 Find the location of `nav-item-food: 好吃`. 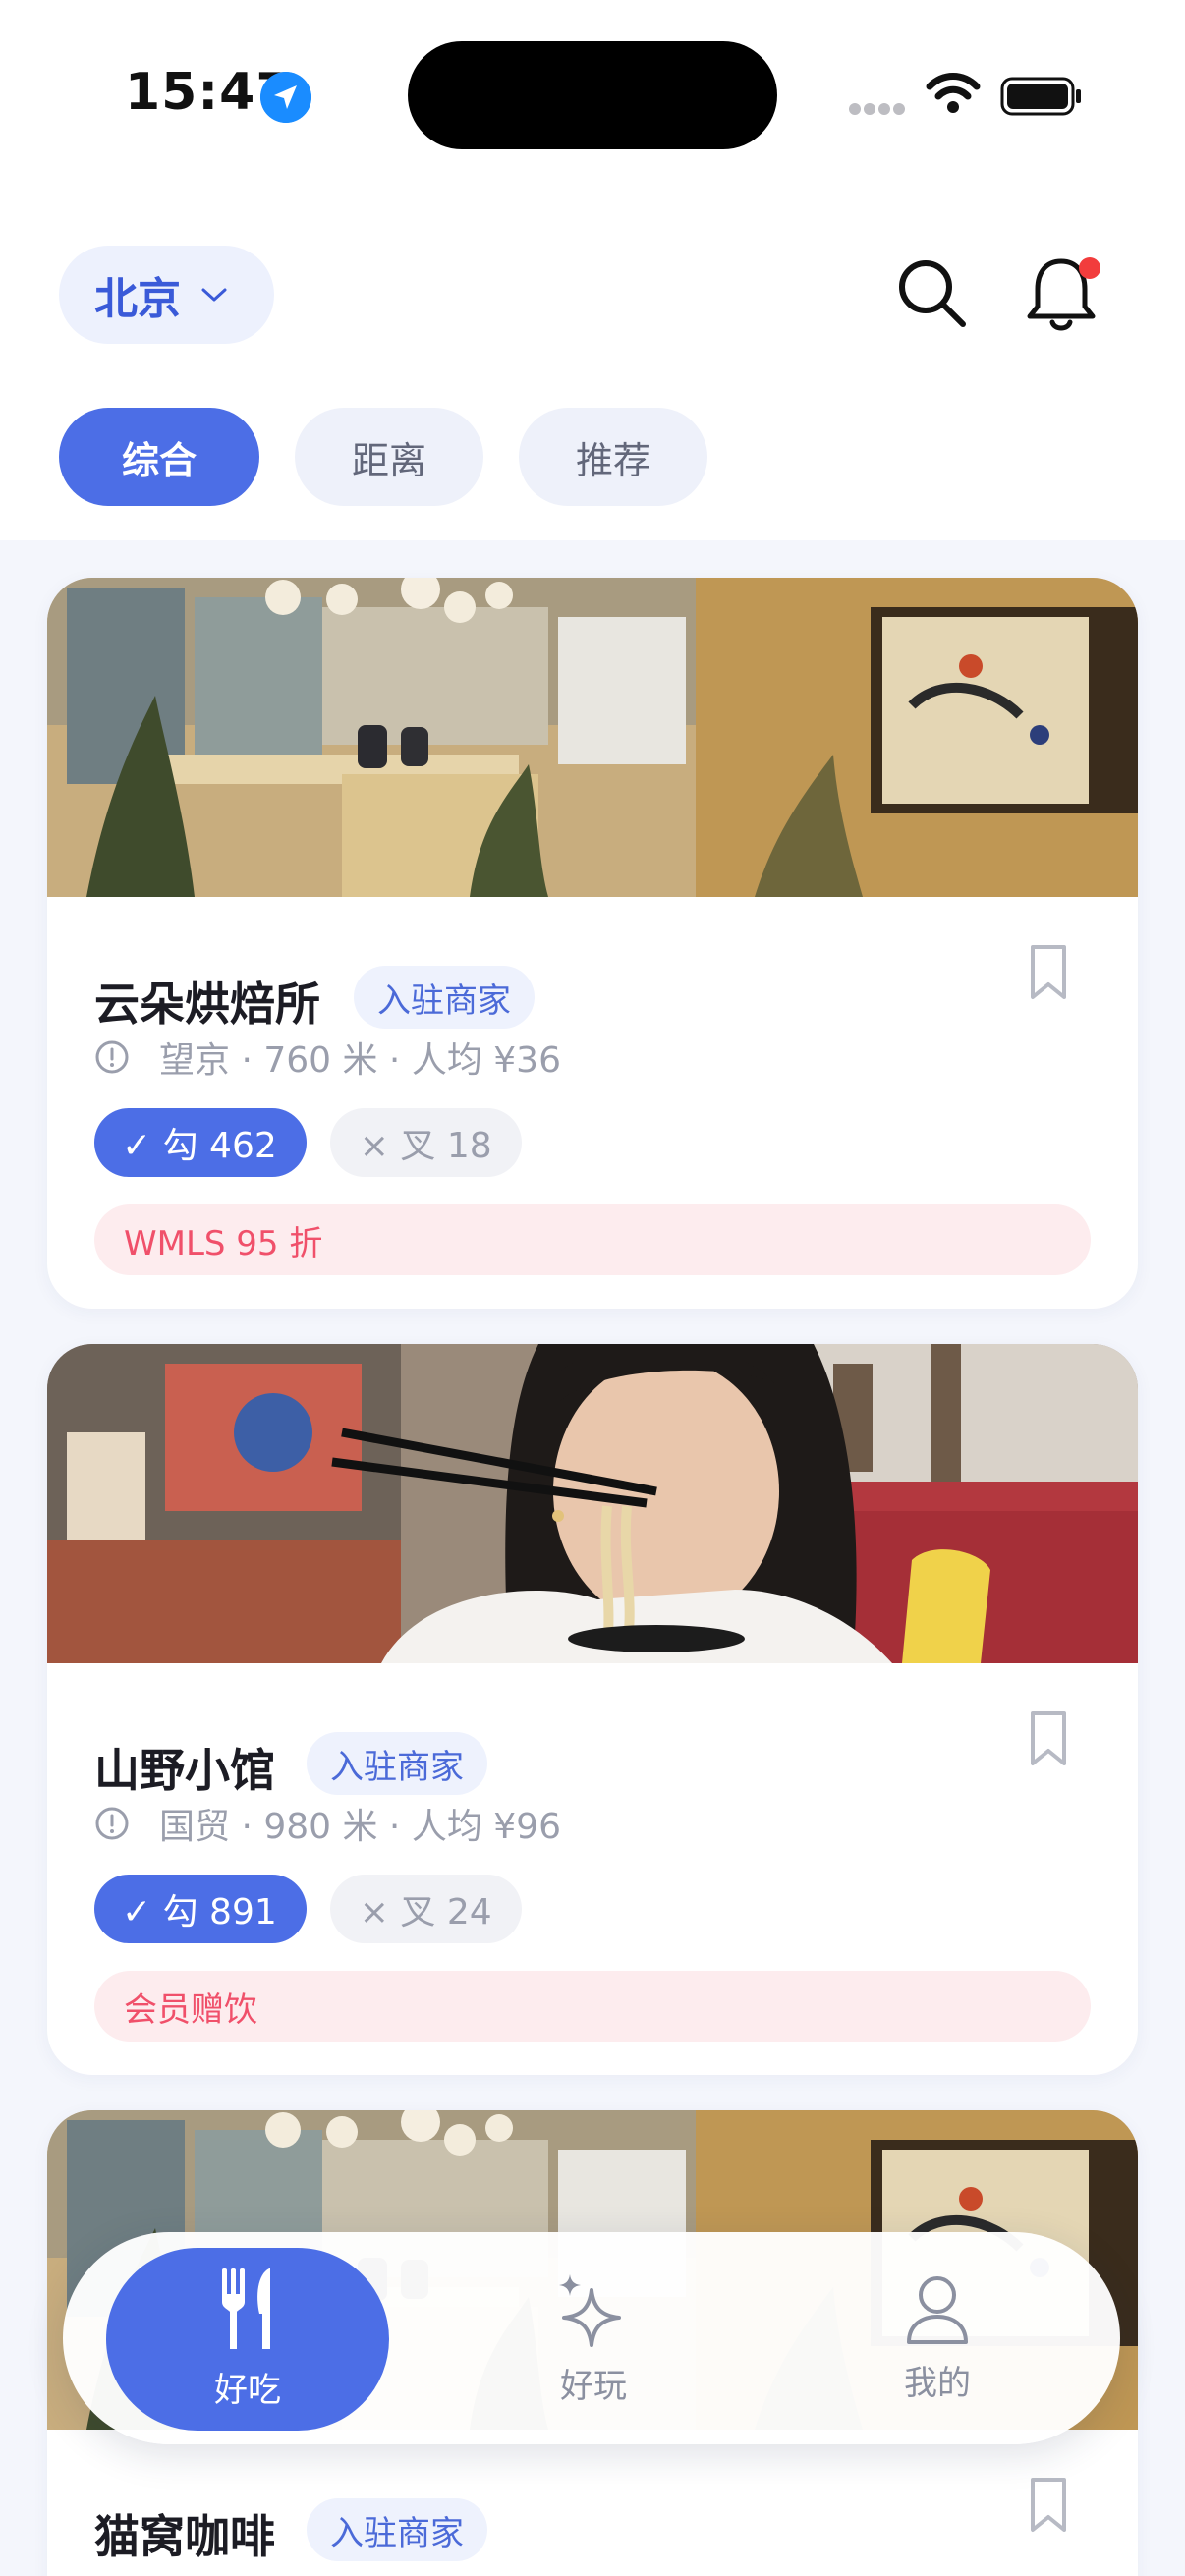

nav-item-food: 好吃 is located at coordinates (248, 2338).